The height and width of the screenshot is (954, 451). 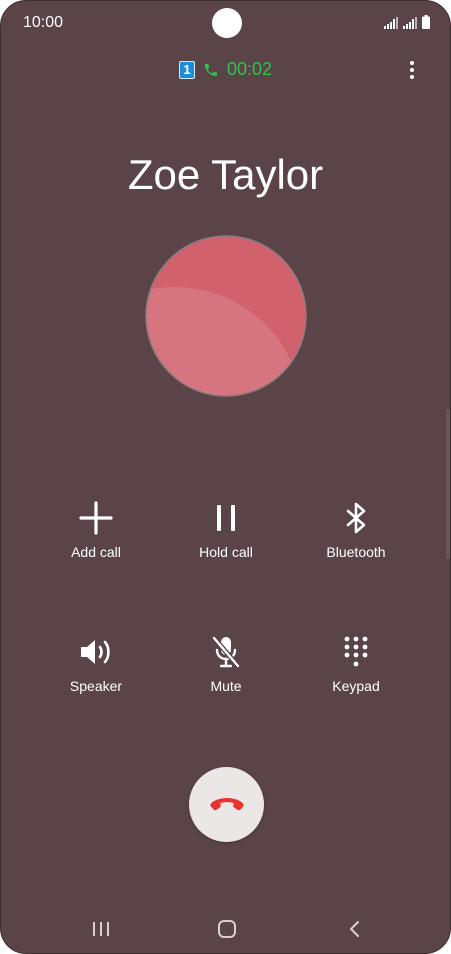 What do you see at coordinates (356, 652) in the screenshot?
I see `keypad-icon` at bounding box center [356, 652].